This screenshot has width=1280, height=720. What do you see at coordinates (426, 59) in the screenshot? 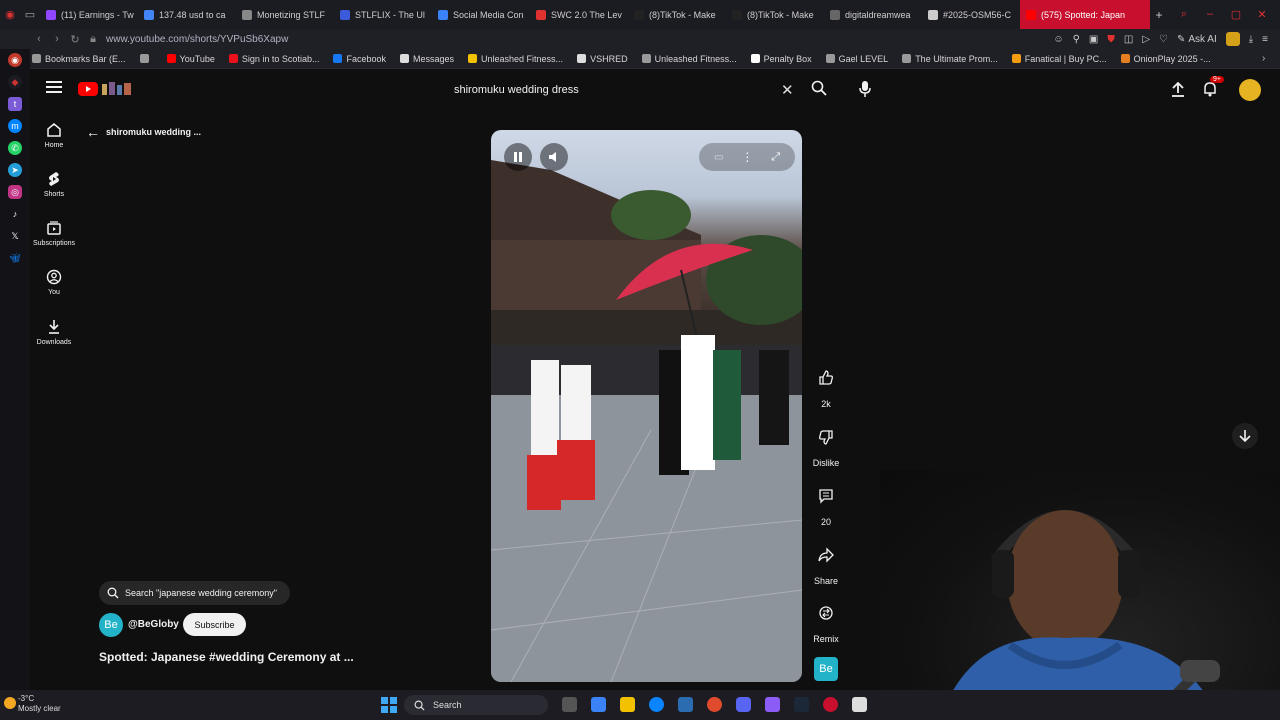
I see `bookmark-item: Messages` at bounding box center [426, 59].